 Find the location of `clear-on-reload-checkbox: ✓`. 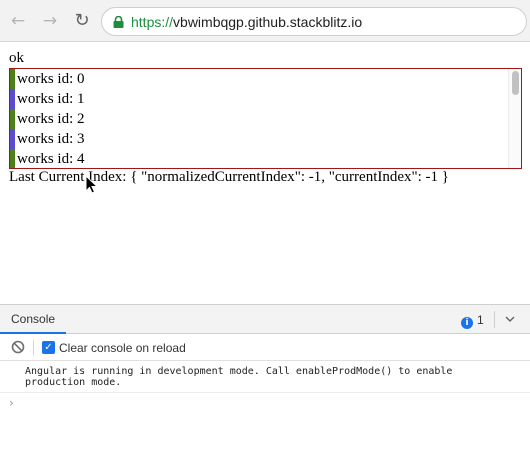

clear-on-reload-checkbox: ✓ is located at coordinates (48, 347).